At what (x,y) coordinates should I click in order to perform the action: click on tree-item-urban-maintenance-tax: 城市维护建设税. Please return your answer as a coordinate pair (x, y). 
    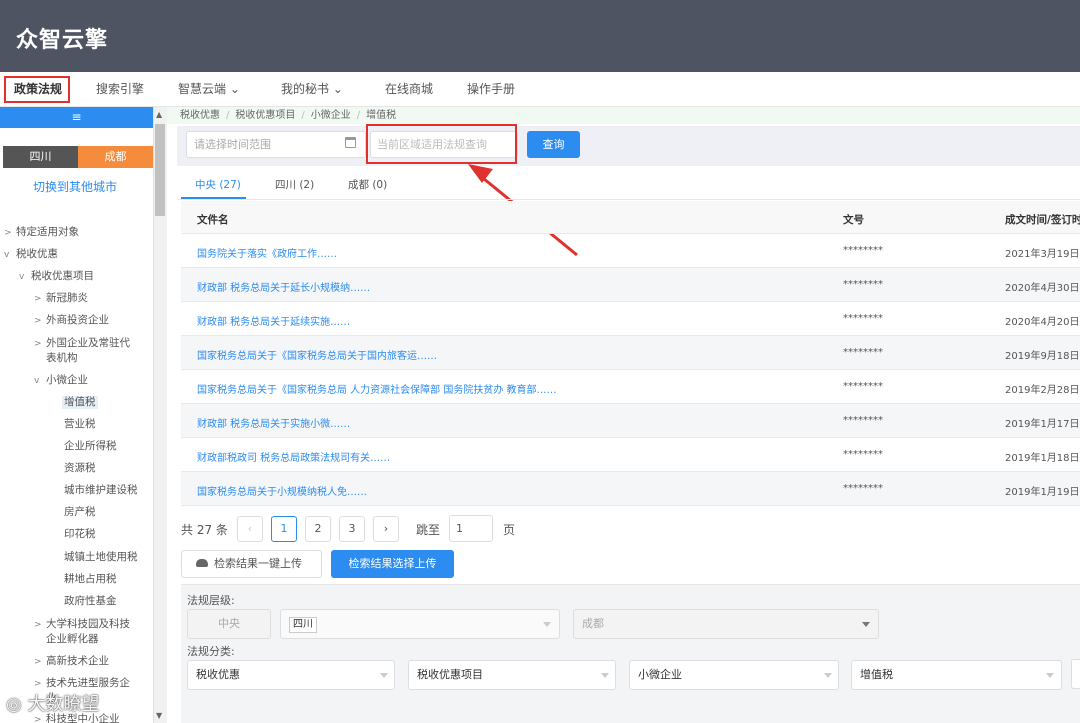
    Looking at the image, I should click on (101, 490).